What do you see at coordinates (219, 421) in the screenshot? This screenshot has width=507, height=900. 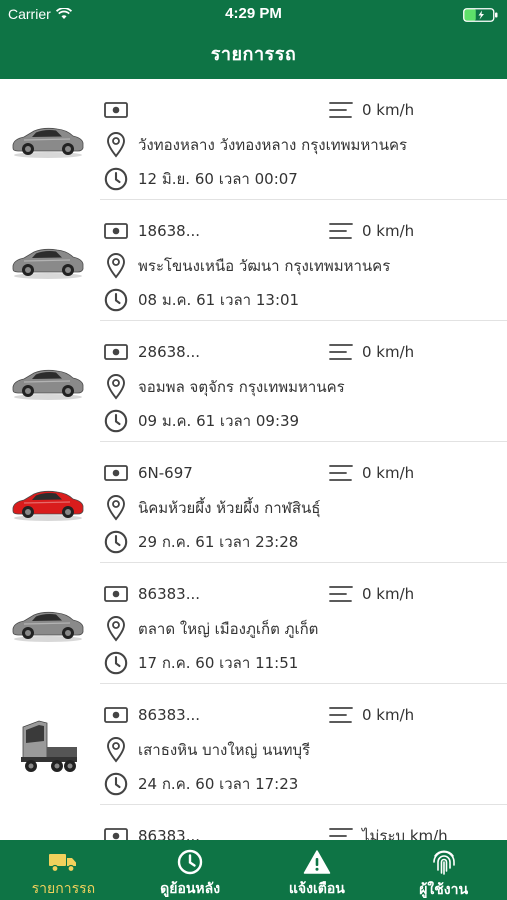 I see `datetime-text: 09 ม.ค. 61 เวลา 09:39` at bounding box center [219, 421].